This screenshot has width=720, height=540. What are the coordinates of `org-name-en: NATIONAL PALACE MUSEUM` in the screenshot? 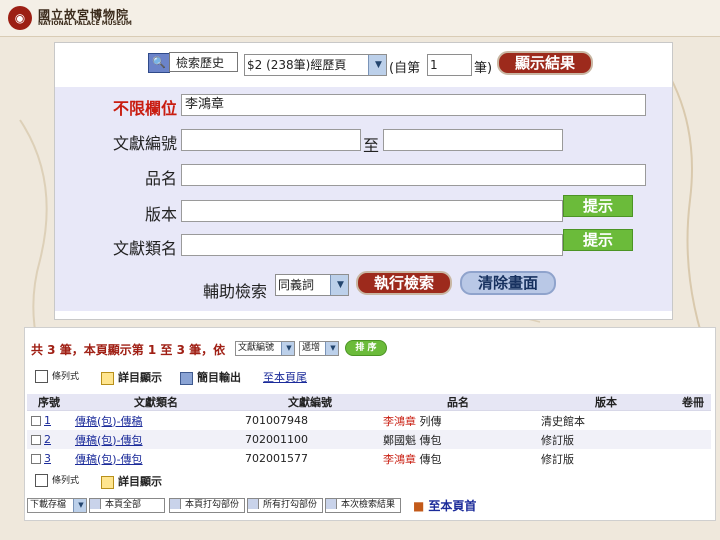 It's located at (85, 23).